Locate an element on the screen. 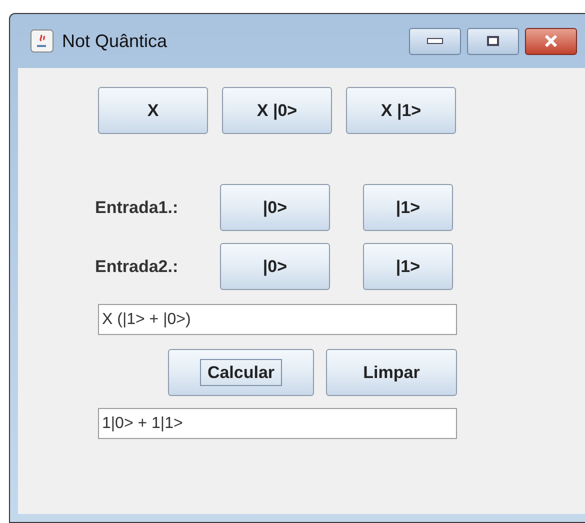 Image resolution: width=585 pixels, height=523 pixels. minimize-button is located at coordinates (435, 41).